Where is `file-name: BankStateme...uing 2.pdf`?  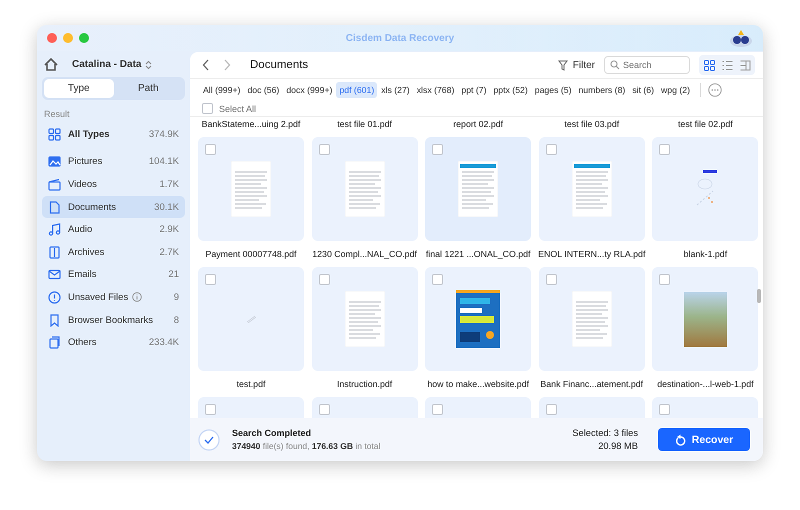 file-name: BankStateme...uing 2.pdf is located at coordinates (251, 124).